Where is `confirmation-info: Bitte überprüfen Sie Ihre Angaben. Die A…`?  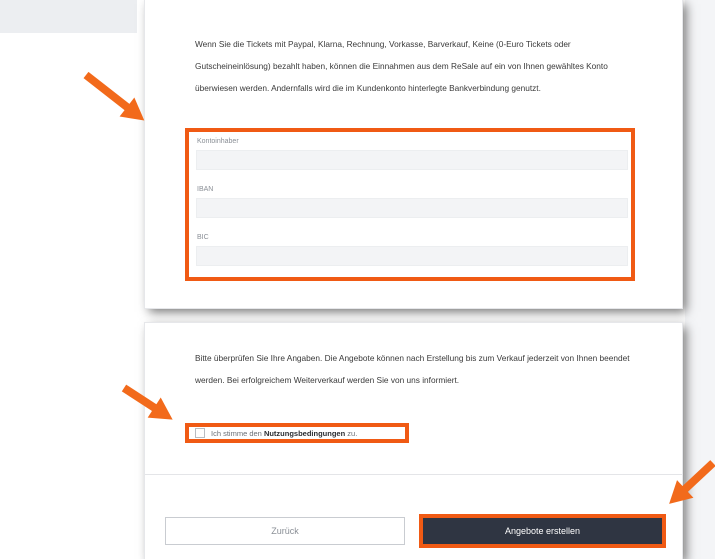
confirmation-info: Bitte überprüfen Sie Ihre Angaben. Die A… is located at coordinates (412, 369).